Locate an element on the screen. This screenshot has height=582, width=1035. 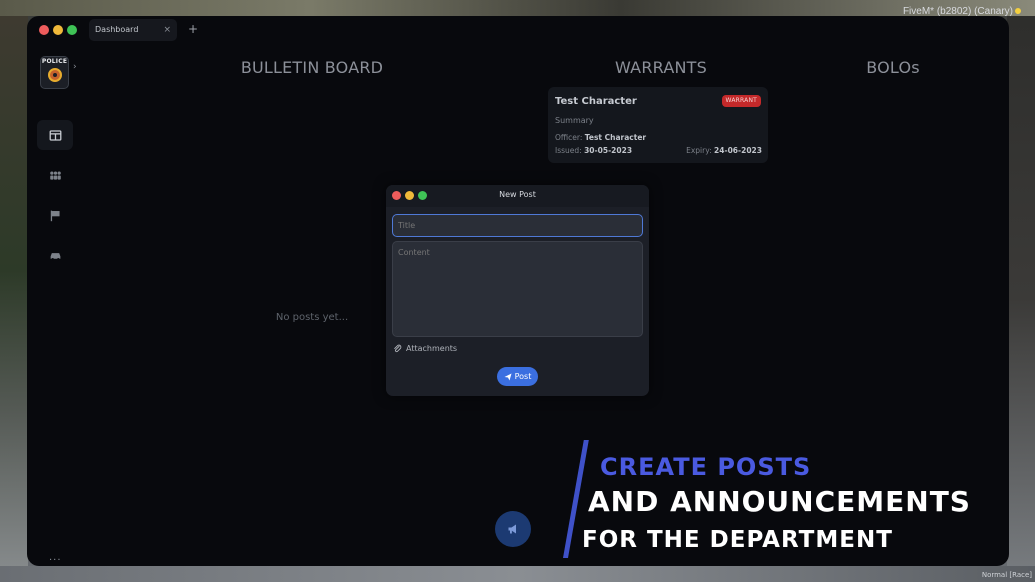
warrant-issued: Issued: 30-05-2023 is located at coordinates (593, 150).